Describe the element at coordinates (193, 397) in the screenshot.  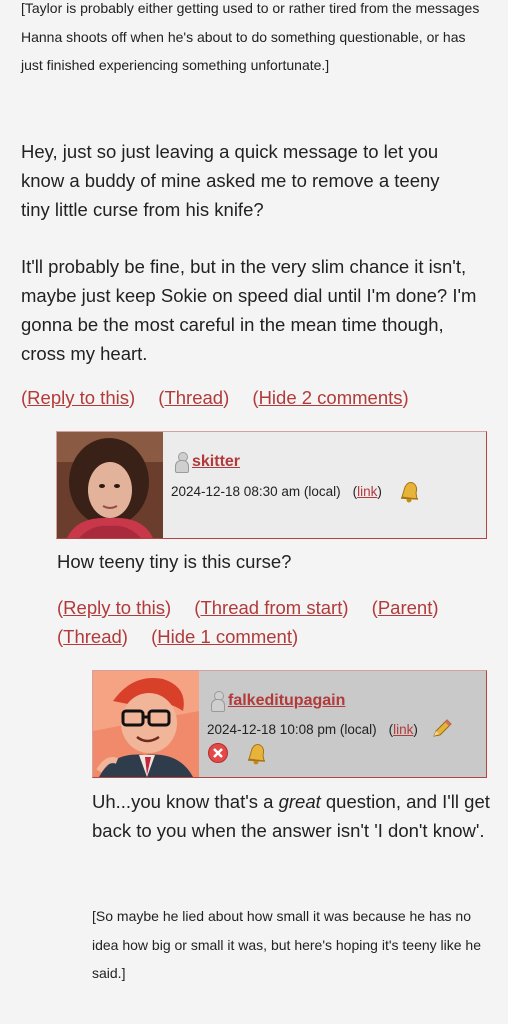
I see `thread-link: Thread` at that location.